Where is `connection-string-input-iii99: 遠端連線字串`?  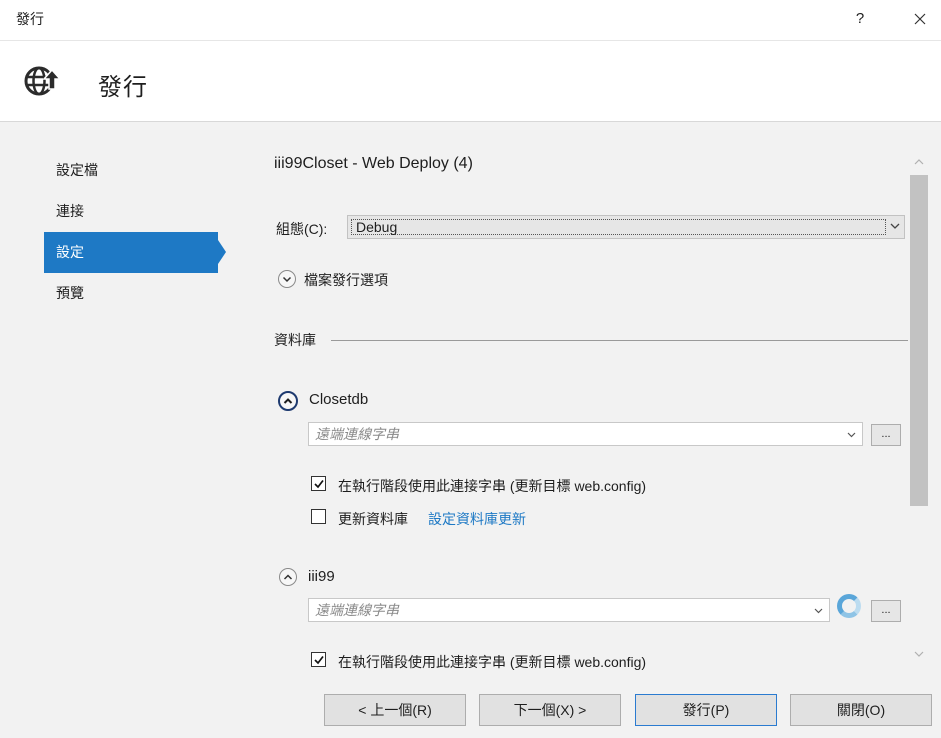
connection-string-input-iii99: 遠端連線字串 is located at coordinates (569, 610).